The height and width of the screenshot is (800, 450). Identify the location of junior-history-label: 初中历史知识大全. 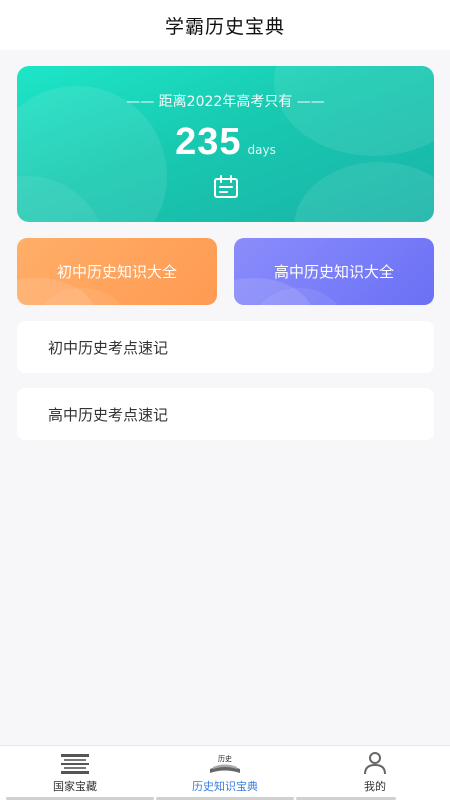
(116, 272).